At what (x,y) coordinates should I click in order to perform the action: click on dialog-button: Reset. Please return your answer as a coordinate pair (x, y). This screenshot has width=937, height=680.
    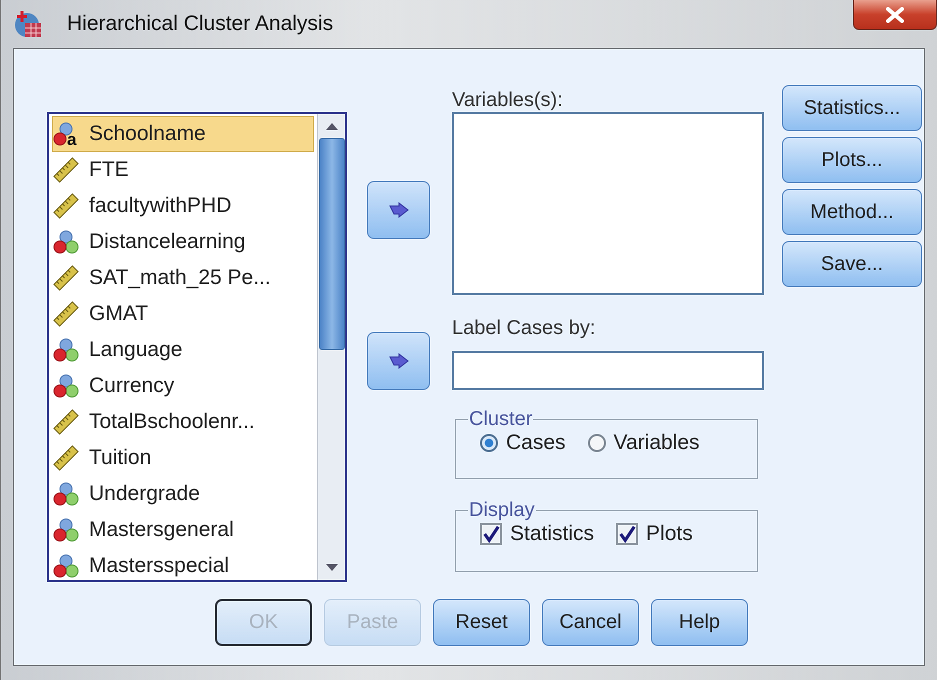
    Looking at the image, I should click on (481, 622).